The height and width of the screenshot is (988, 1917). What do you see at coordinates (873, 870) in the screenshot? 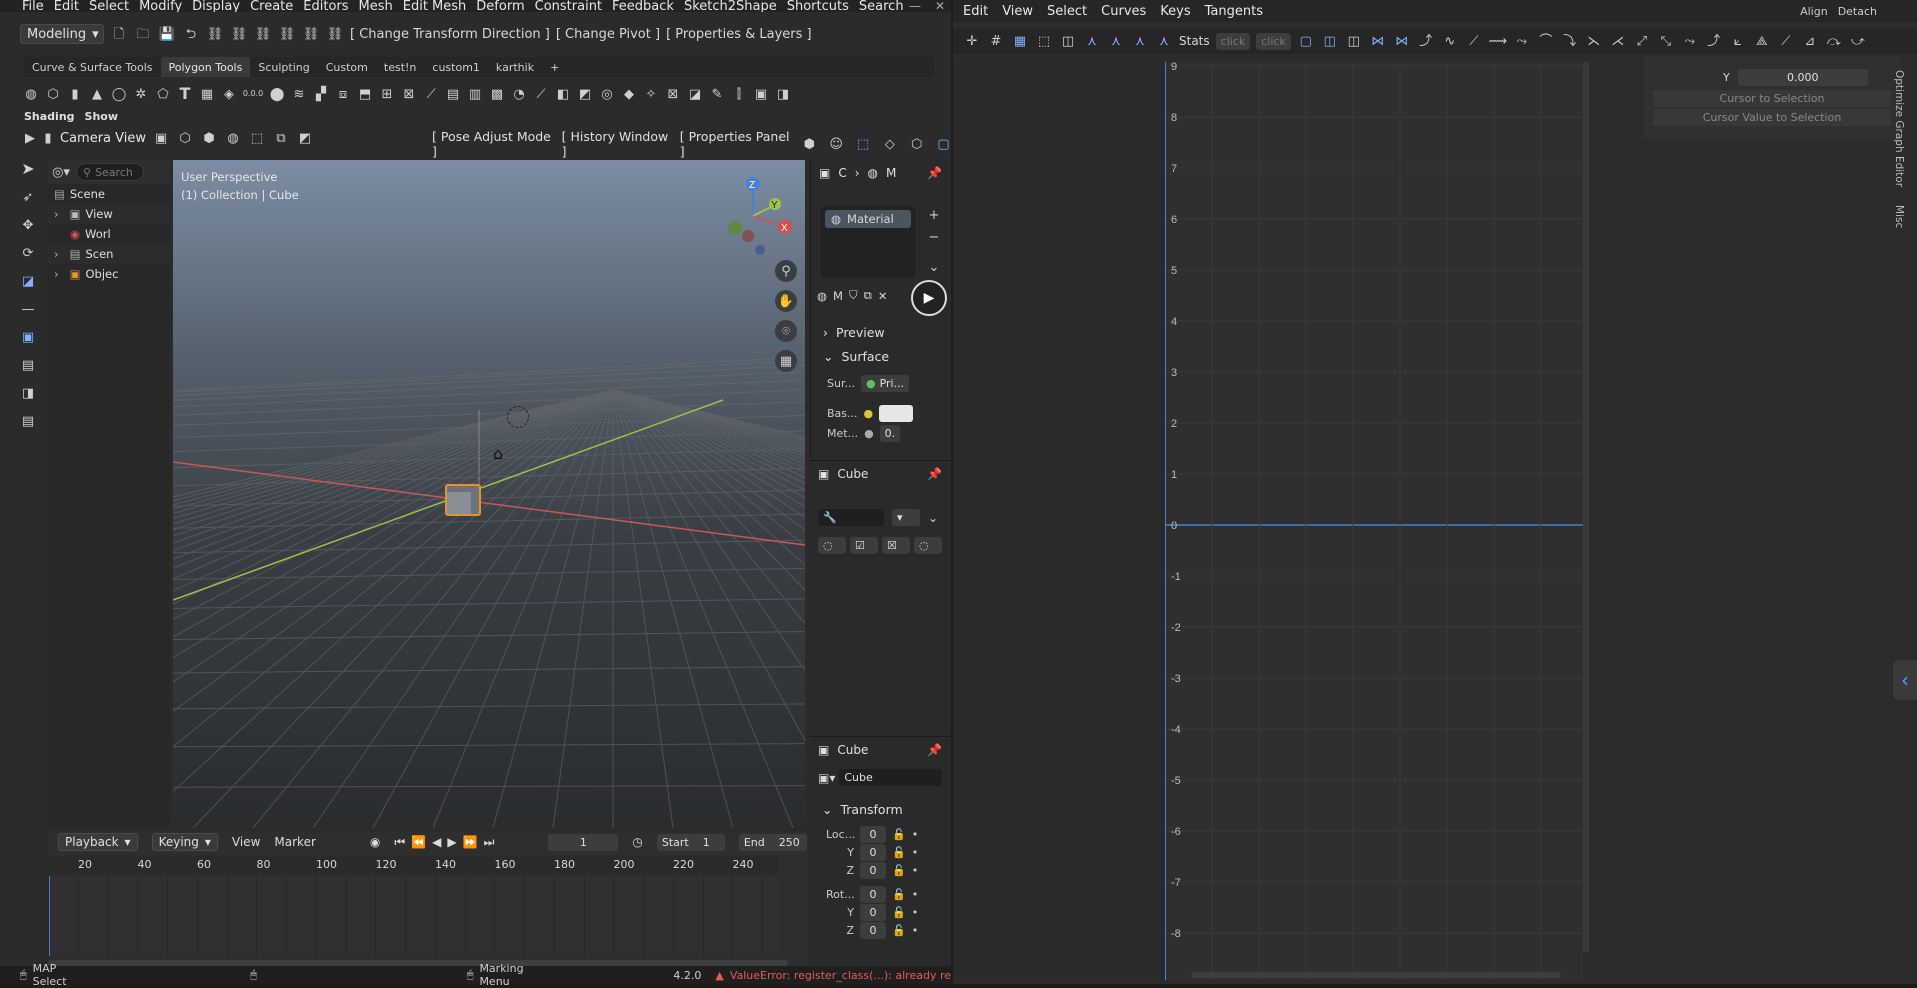
I see `location-z-field: 0` at bounding box center [873, 870].